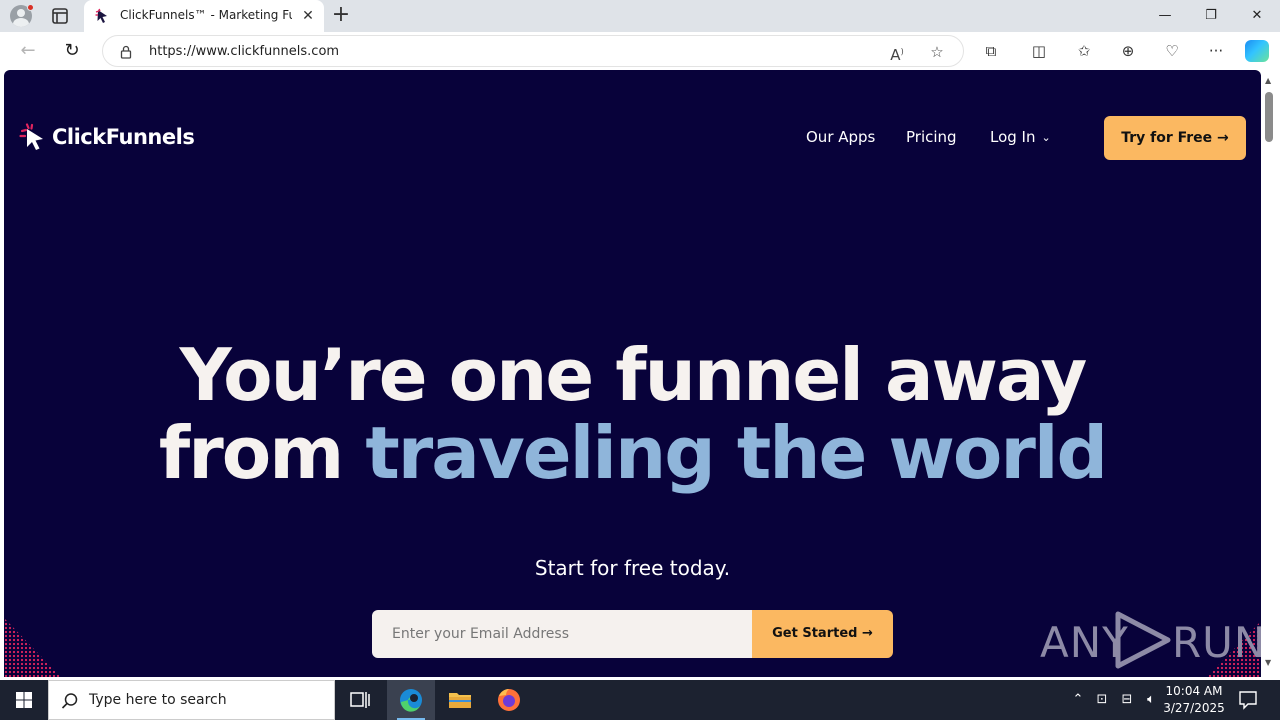 The width and height of the screenshot is (1280, 724). I want to click on nav-pricing: Pricing, so click(931, 137).